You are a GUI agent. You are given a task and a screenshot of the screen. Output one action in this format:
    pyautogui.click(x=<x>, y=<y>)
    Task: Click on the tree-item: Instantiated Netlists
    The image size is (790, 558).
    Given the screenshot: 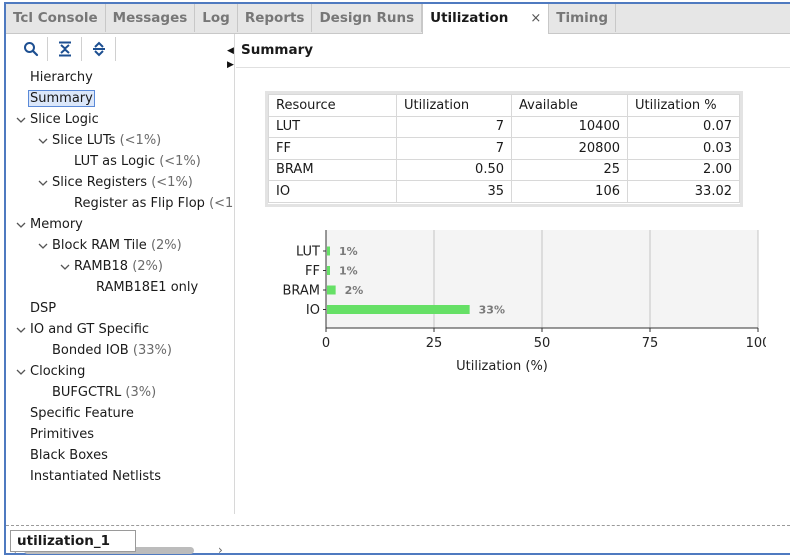 What is the action you would take?
    pyautogui.click(x=95, y=477)
    